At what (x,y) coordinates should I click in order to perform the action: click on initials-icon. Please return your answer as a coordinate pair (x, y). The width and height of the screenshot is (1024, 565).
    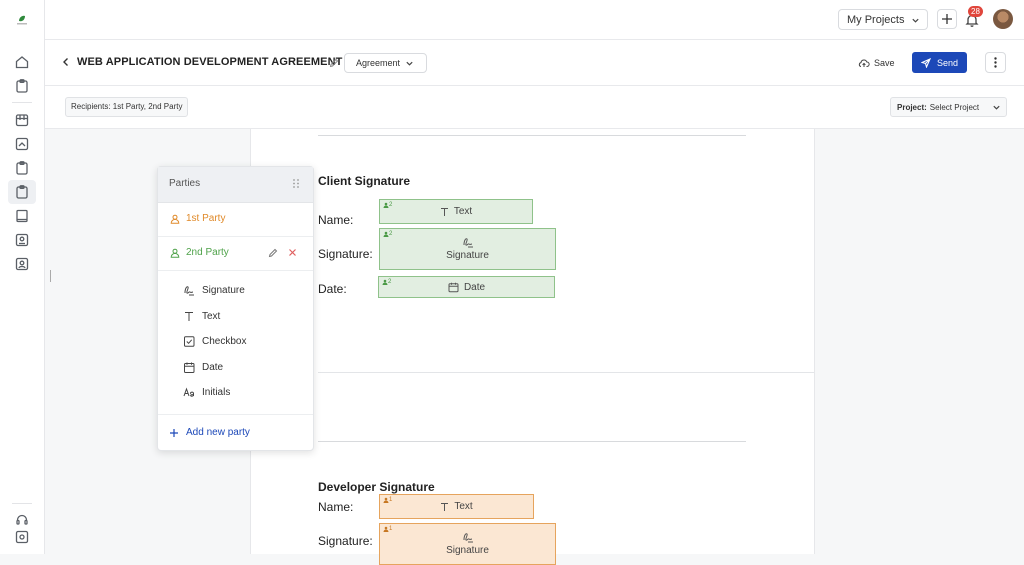
    Looking at the image, I should click on (189, 392).